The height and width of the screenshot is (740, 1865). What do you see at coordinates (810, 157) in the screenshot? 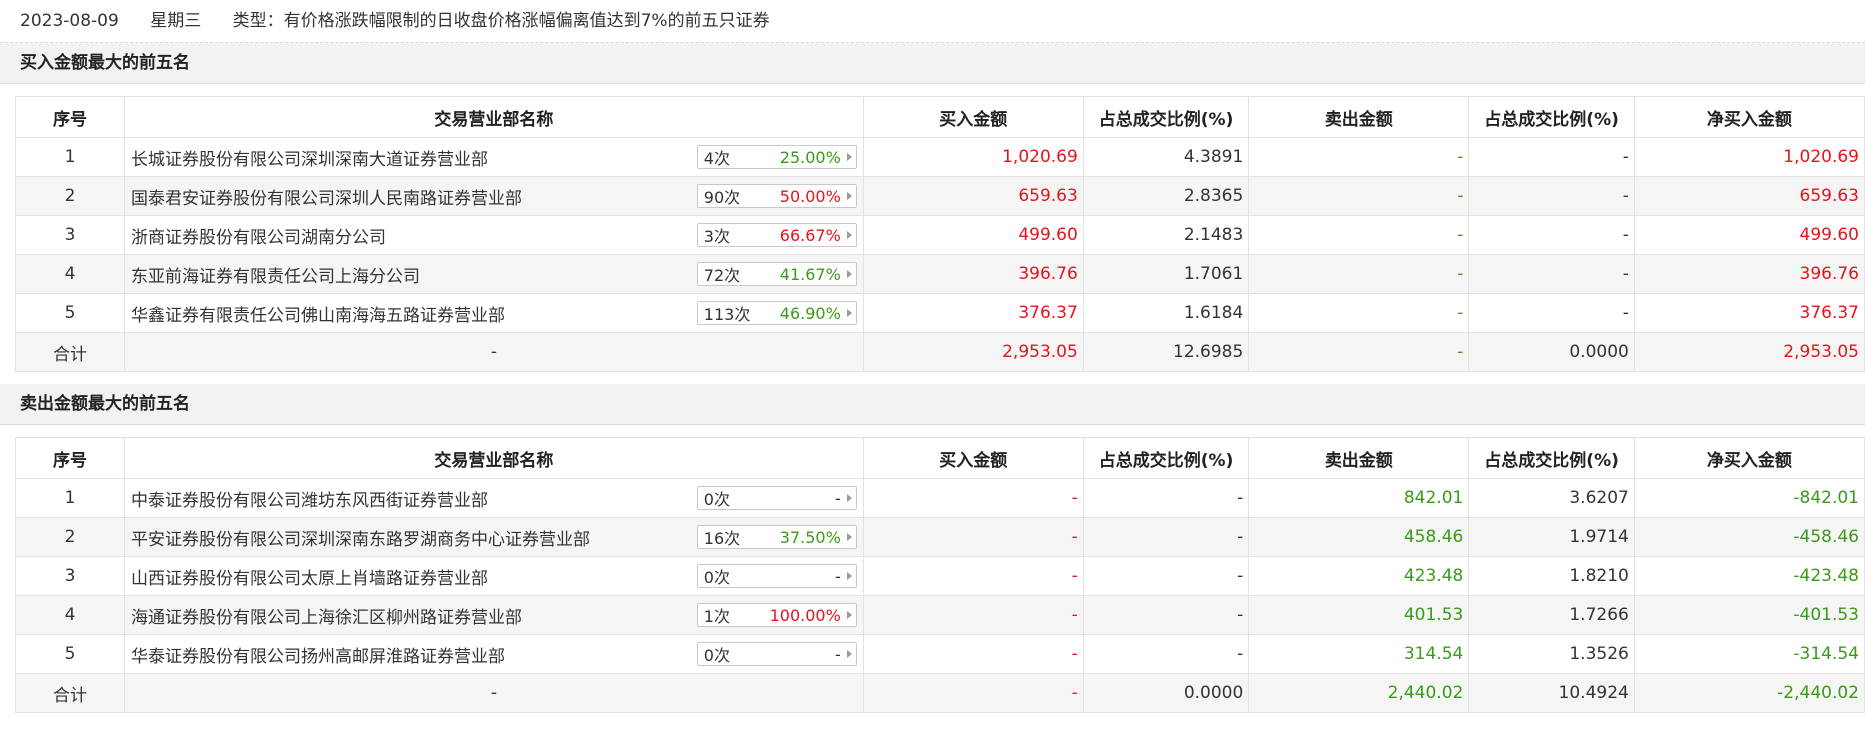
I see `win-rate: 25.00%` at bounding box center [810, 157].